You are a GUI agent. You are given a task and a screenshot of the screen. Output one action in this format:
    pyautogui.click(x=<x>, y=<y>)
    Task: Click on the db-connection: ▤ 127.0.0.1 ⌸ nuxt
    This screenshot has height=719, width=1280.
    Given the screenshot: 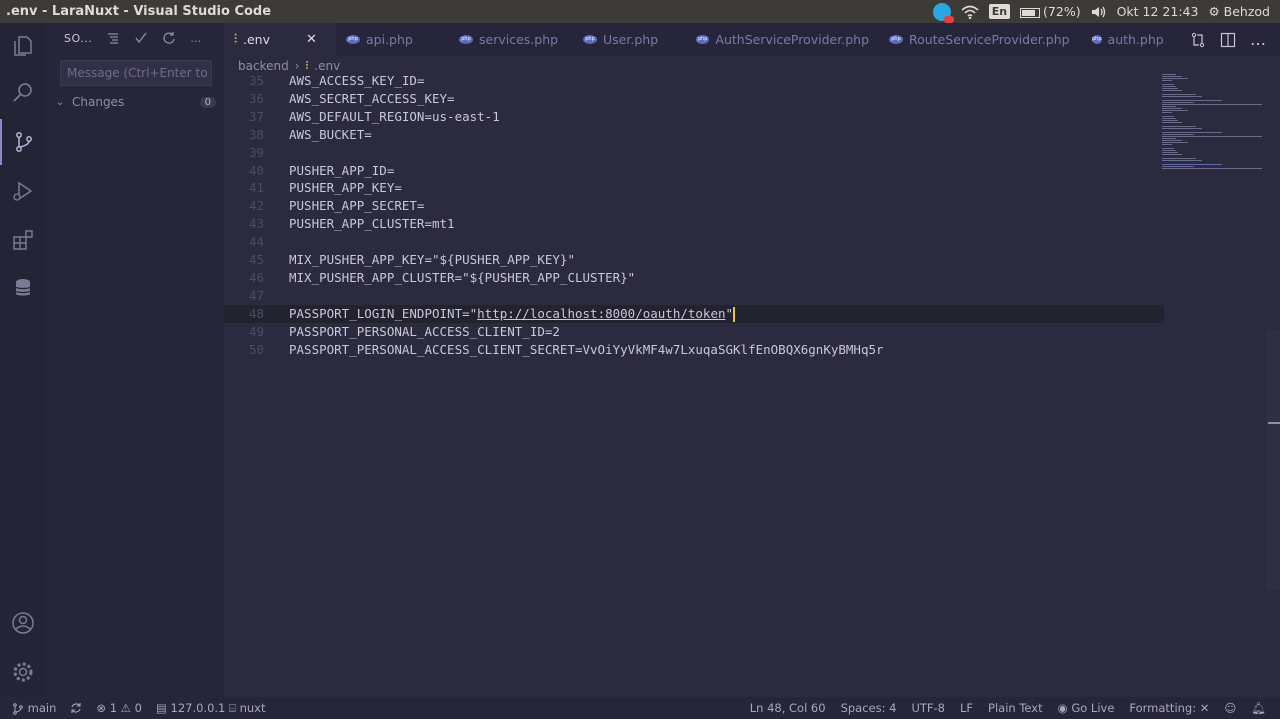 What is the action you would take?
    pyautogui.click(x=211, y=708)
    